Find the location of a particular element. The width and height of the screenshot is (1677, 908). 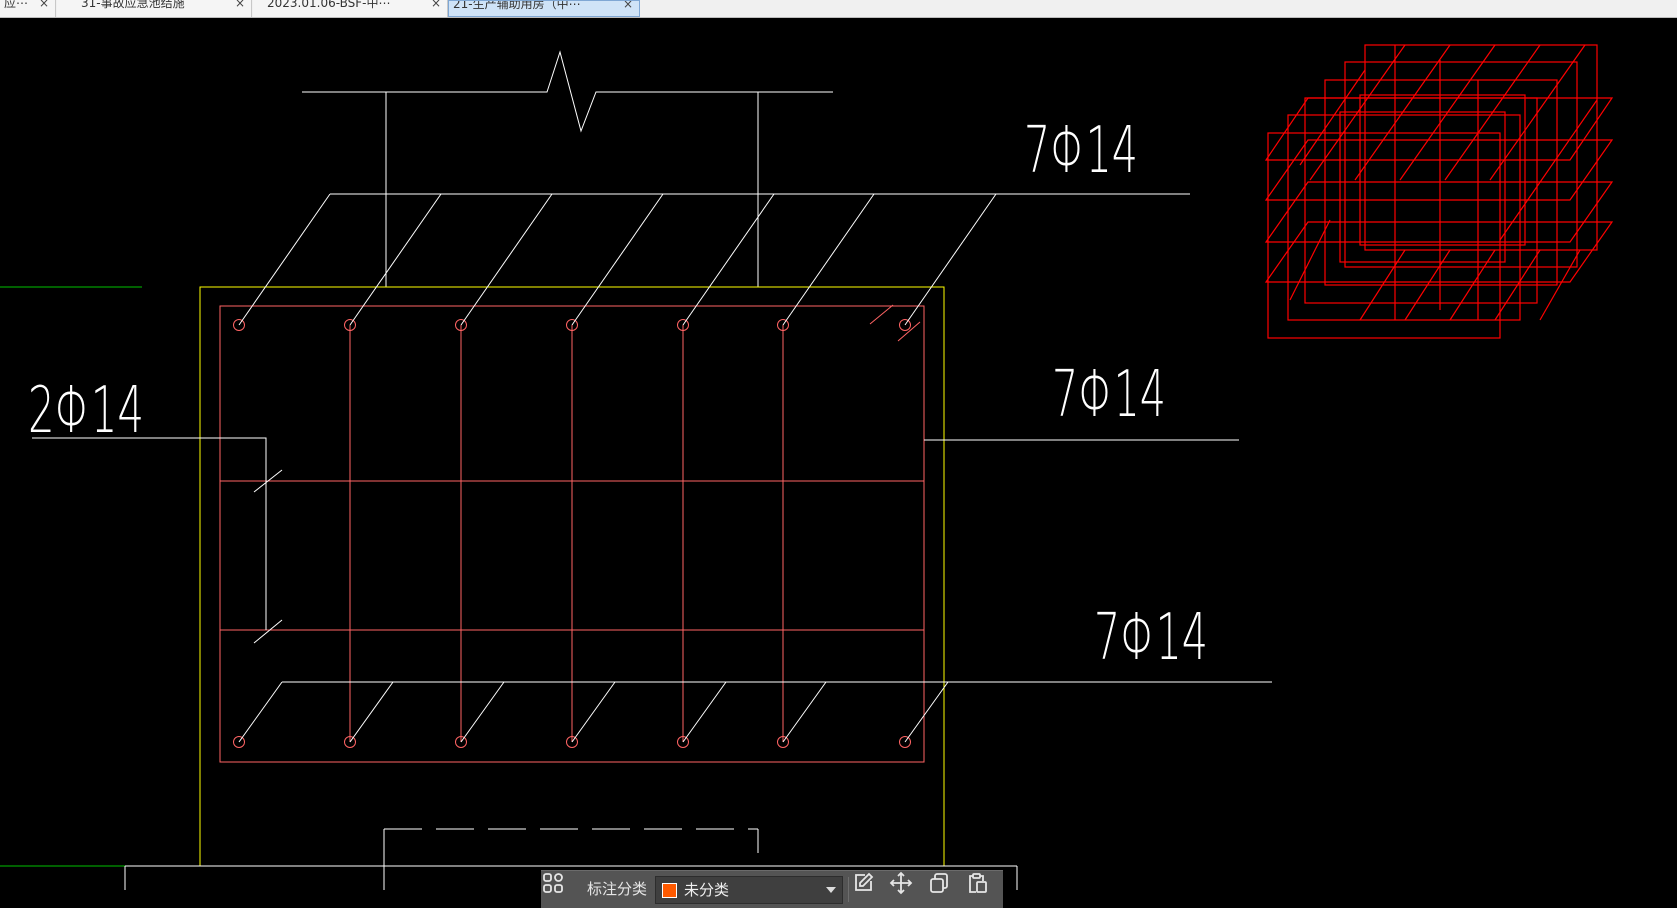

tab-3: 2023.01.06-BSF-中⋯ × is located at coordinates (350, 8).